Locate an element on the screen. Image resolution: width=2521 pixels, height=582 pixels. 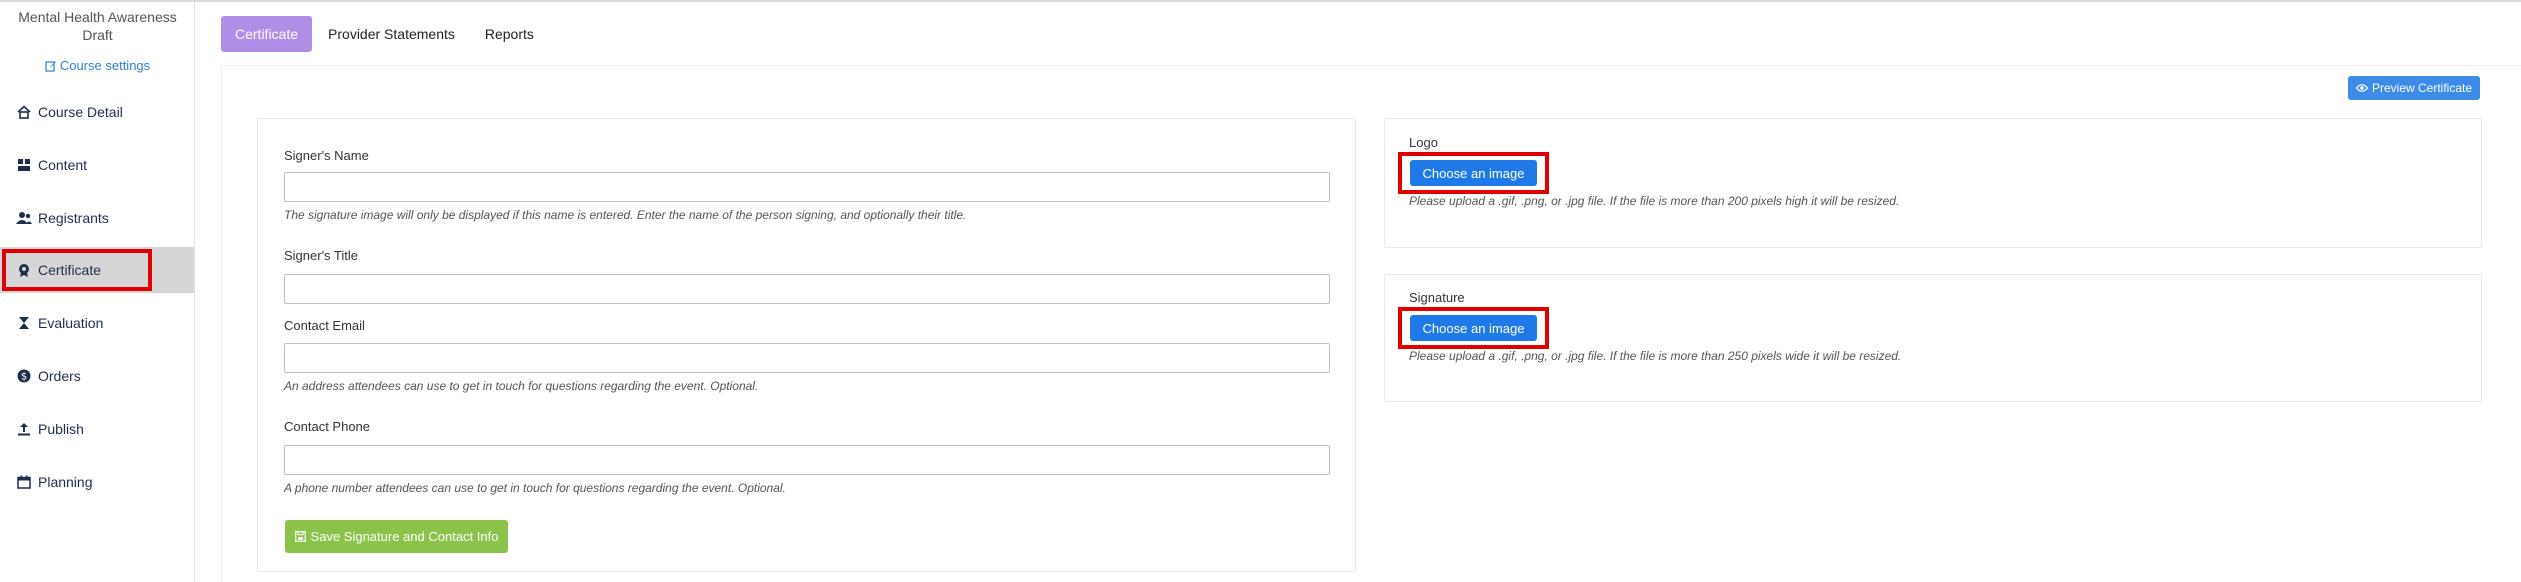
award-icon is located at coordinates (24, 270).